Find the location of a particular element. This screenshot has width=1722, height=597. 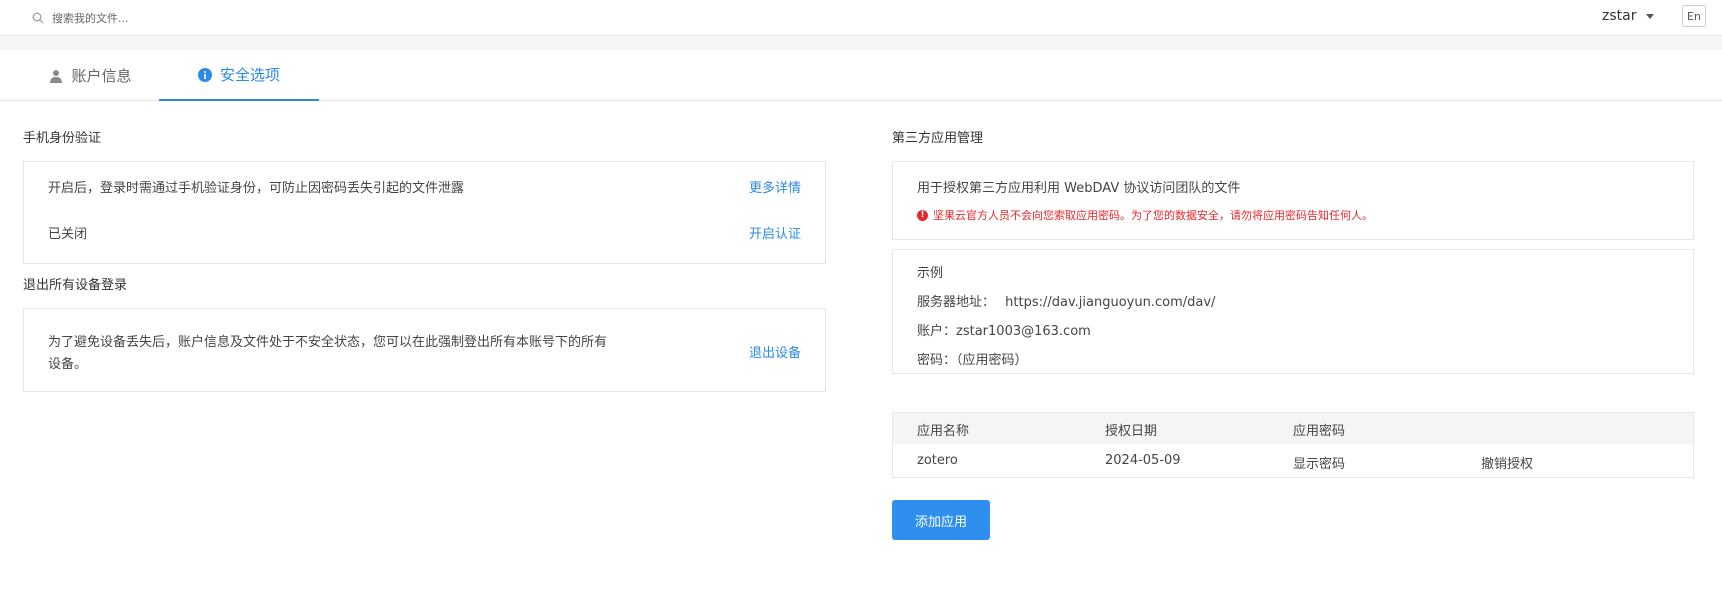

column-header: 授权日期 is located at coordinates (1131, 431).